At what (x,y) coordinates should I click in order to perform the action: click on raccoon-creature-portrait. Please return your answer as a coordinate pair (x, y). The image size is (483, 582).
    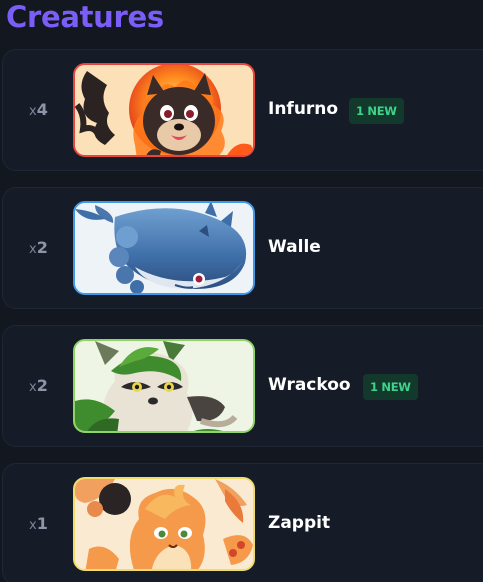
    Looking at the image, I should click on (164, 386).